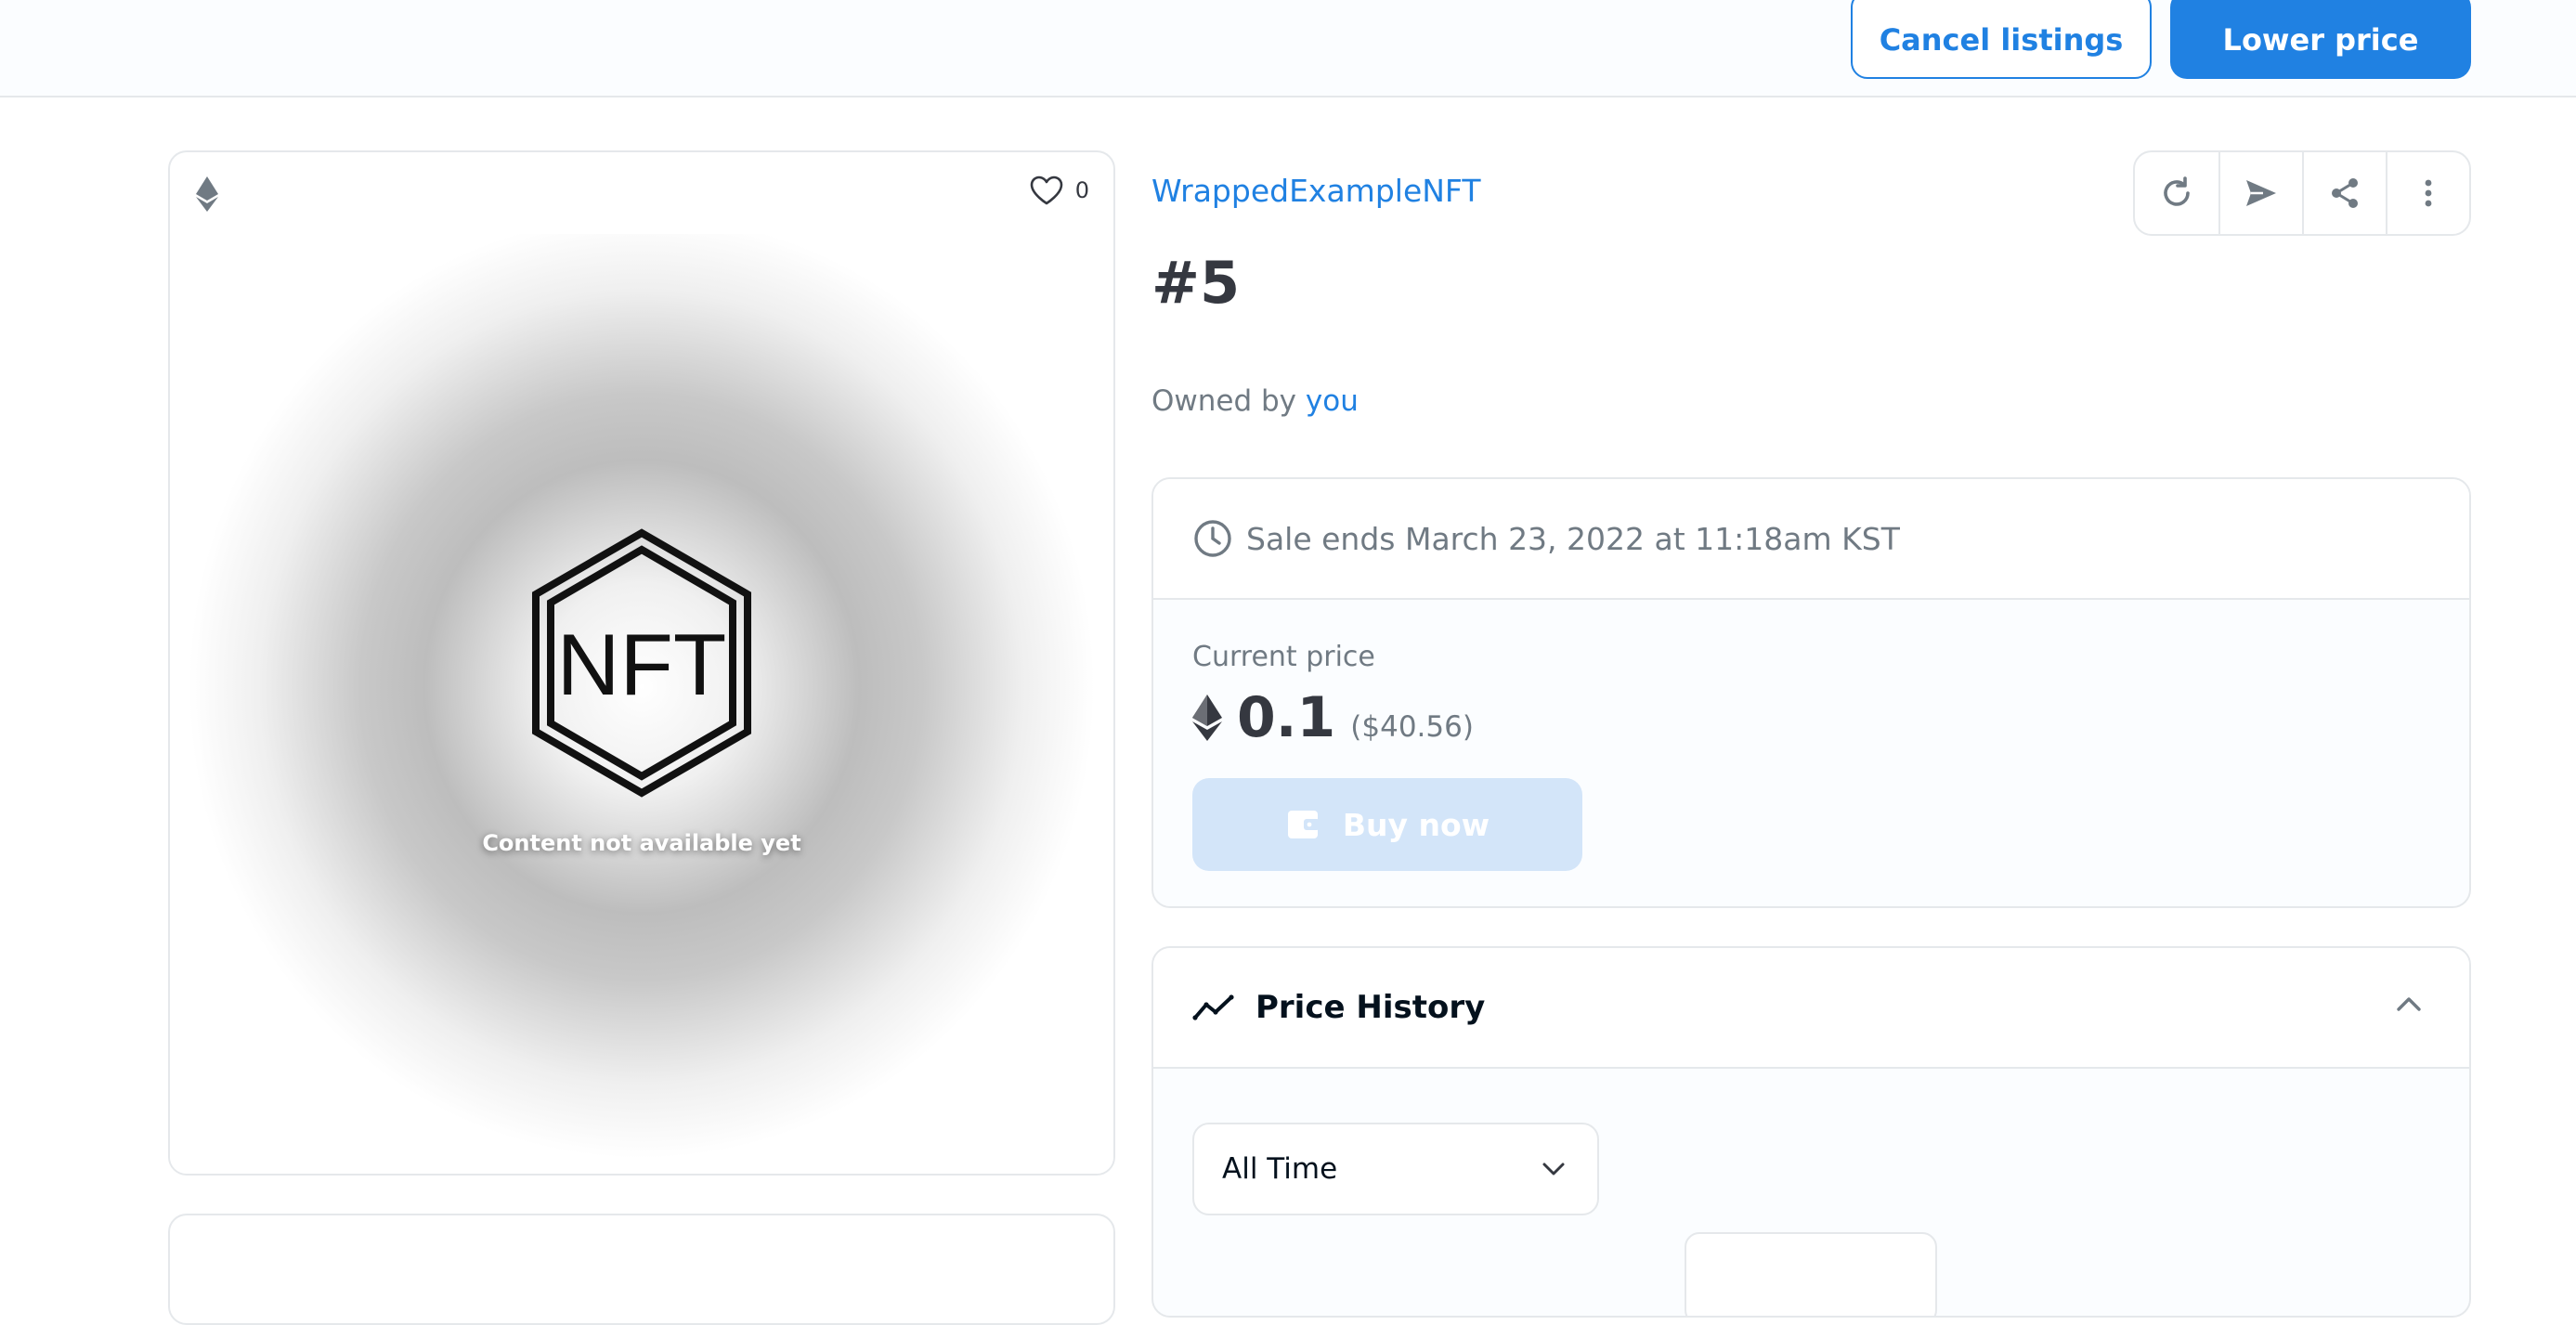 The image size is (2576, 1325). I want to click on owner-line: Owned by you, so click(1255, 401).